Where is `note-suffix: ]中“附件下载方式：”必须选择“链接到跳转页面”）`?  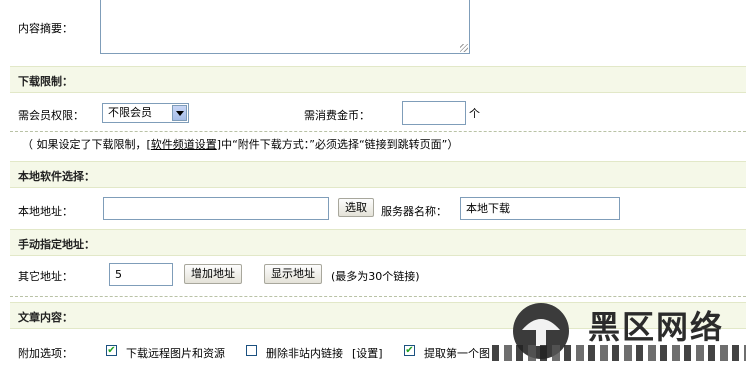 note-suffix: ]中“附件下载方式：”必须选择“链接到跳转页面”） is located at coordinates (337, 144).